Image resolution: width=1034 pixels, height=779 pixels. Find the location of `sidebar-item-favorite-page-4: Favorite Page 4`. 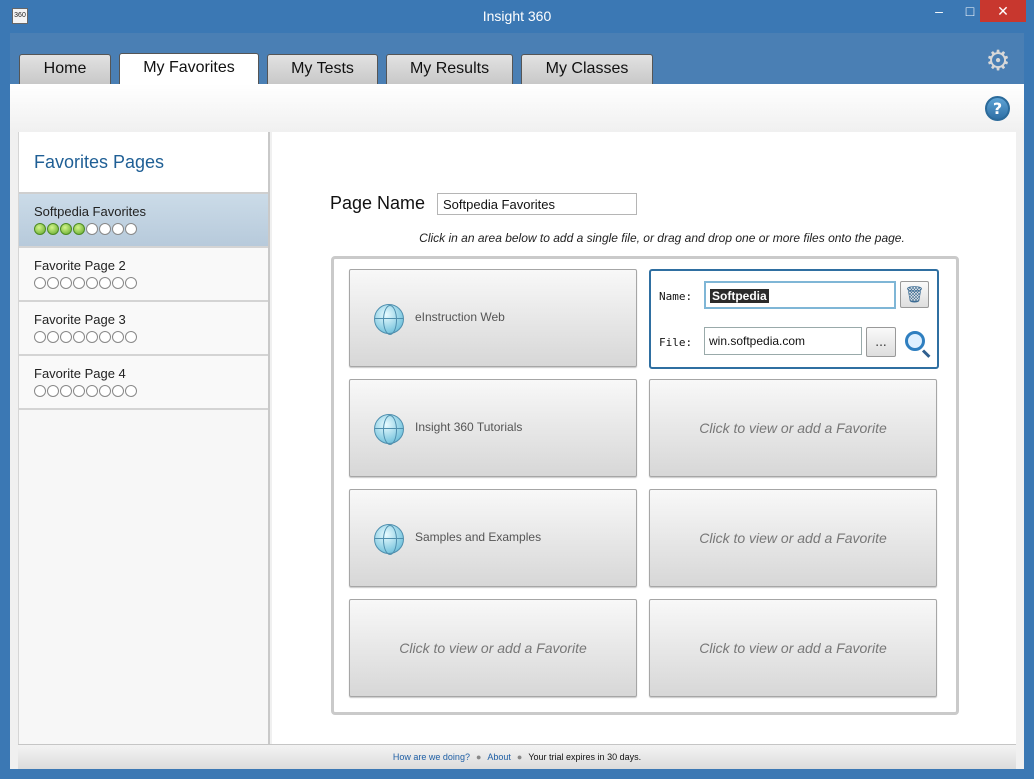

sidebar-item-favorite-page-4: Favorite Page 4 is located at coordinates (143, 383).